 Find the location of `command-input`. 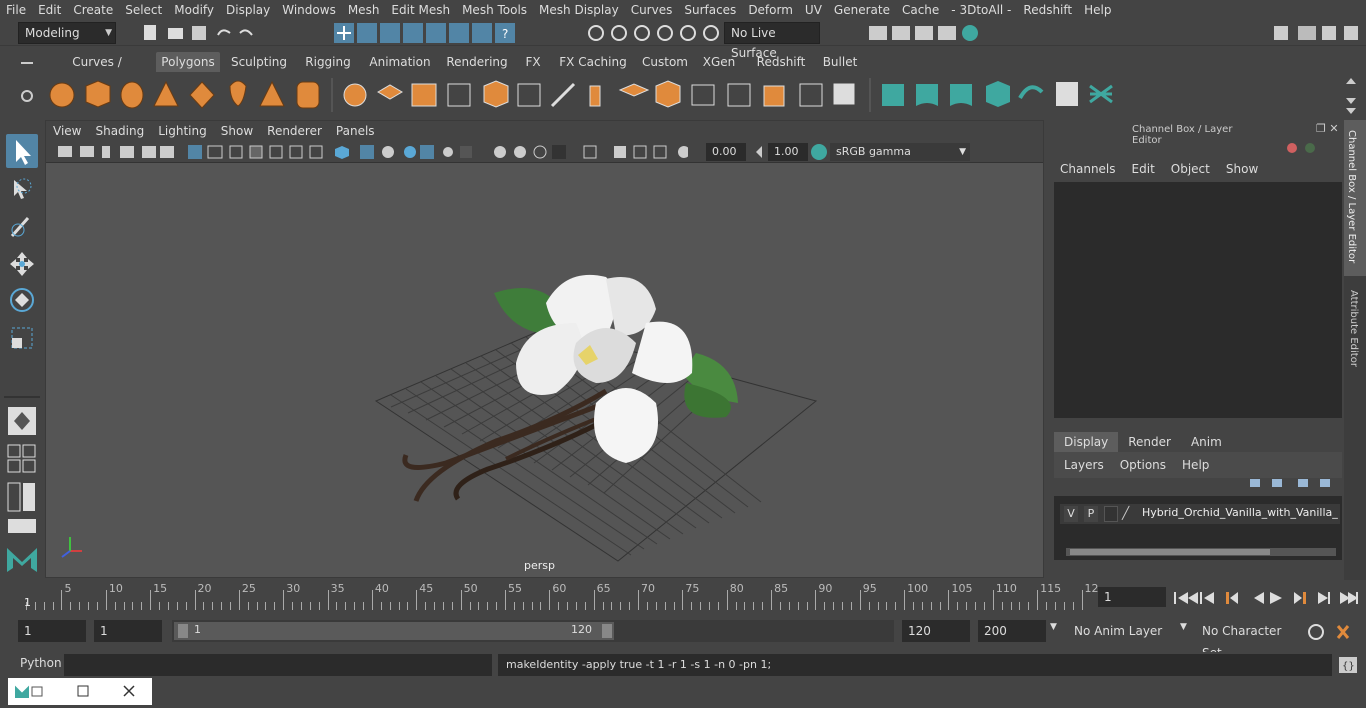

command-input is located at coordinates (278, 665).